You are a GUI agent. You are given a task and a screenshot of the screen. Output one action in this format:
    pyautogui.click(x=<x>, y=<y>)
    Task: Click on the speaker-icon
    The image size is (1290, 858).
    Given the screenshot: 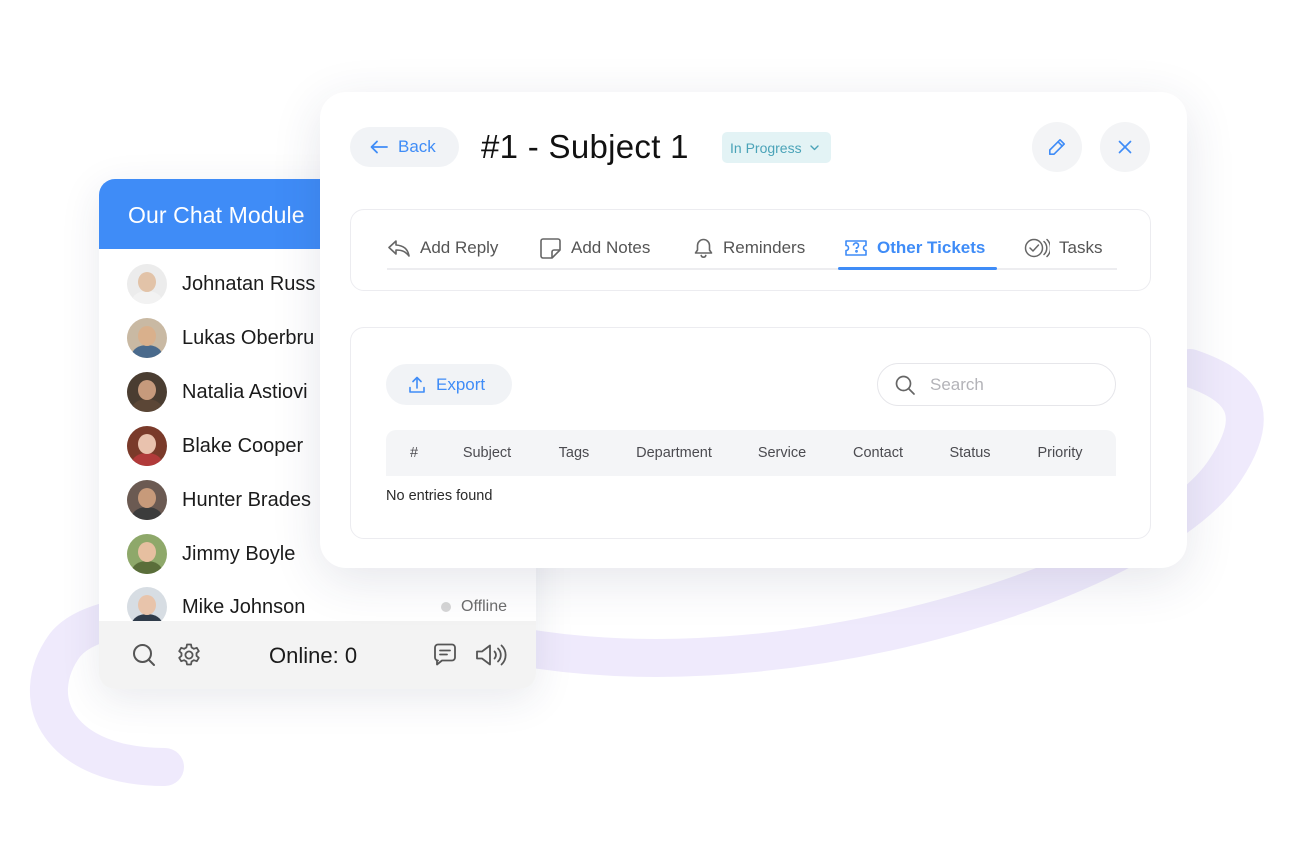 What is the action you would take?
    pyautogui.click(x=491, y=655)
    